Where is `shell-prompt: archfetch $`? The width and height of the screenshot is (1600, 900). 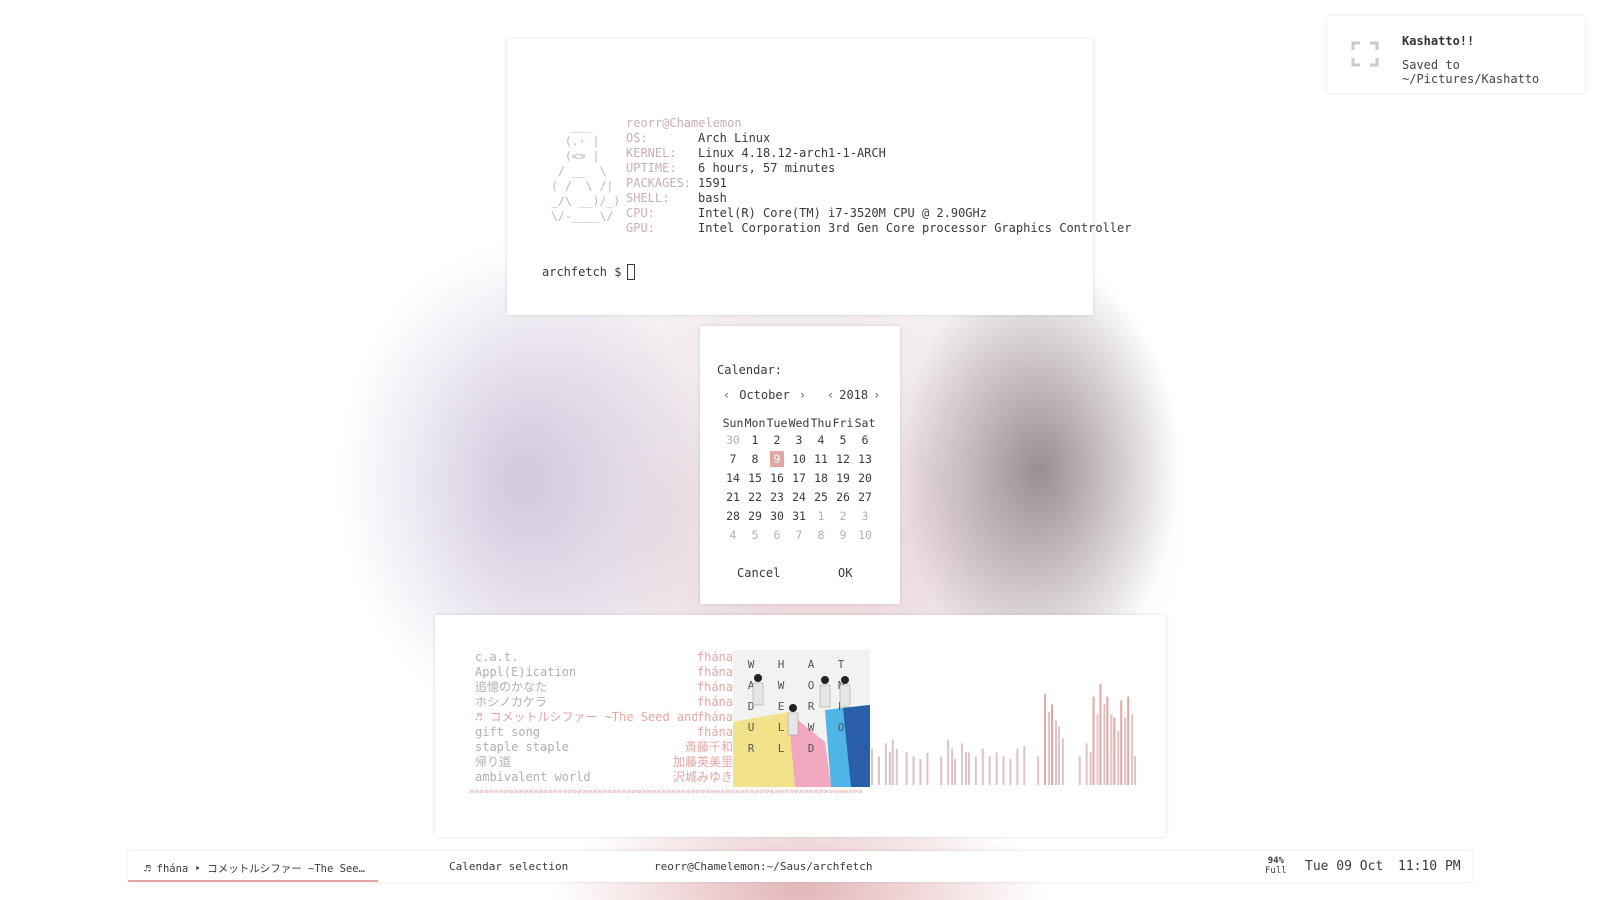
shell-prompt: archfetch $ is located at coordinates (589, 272).